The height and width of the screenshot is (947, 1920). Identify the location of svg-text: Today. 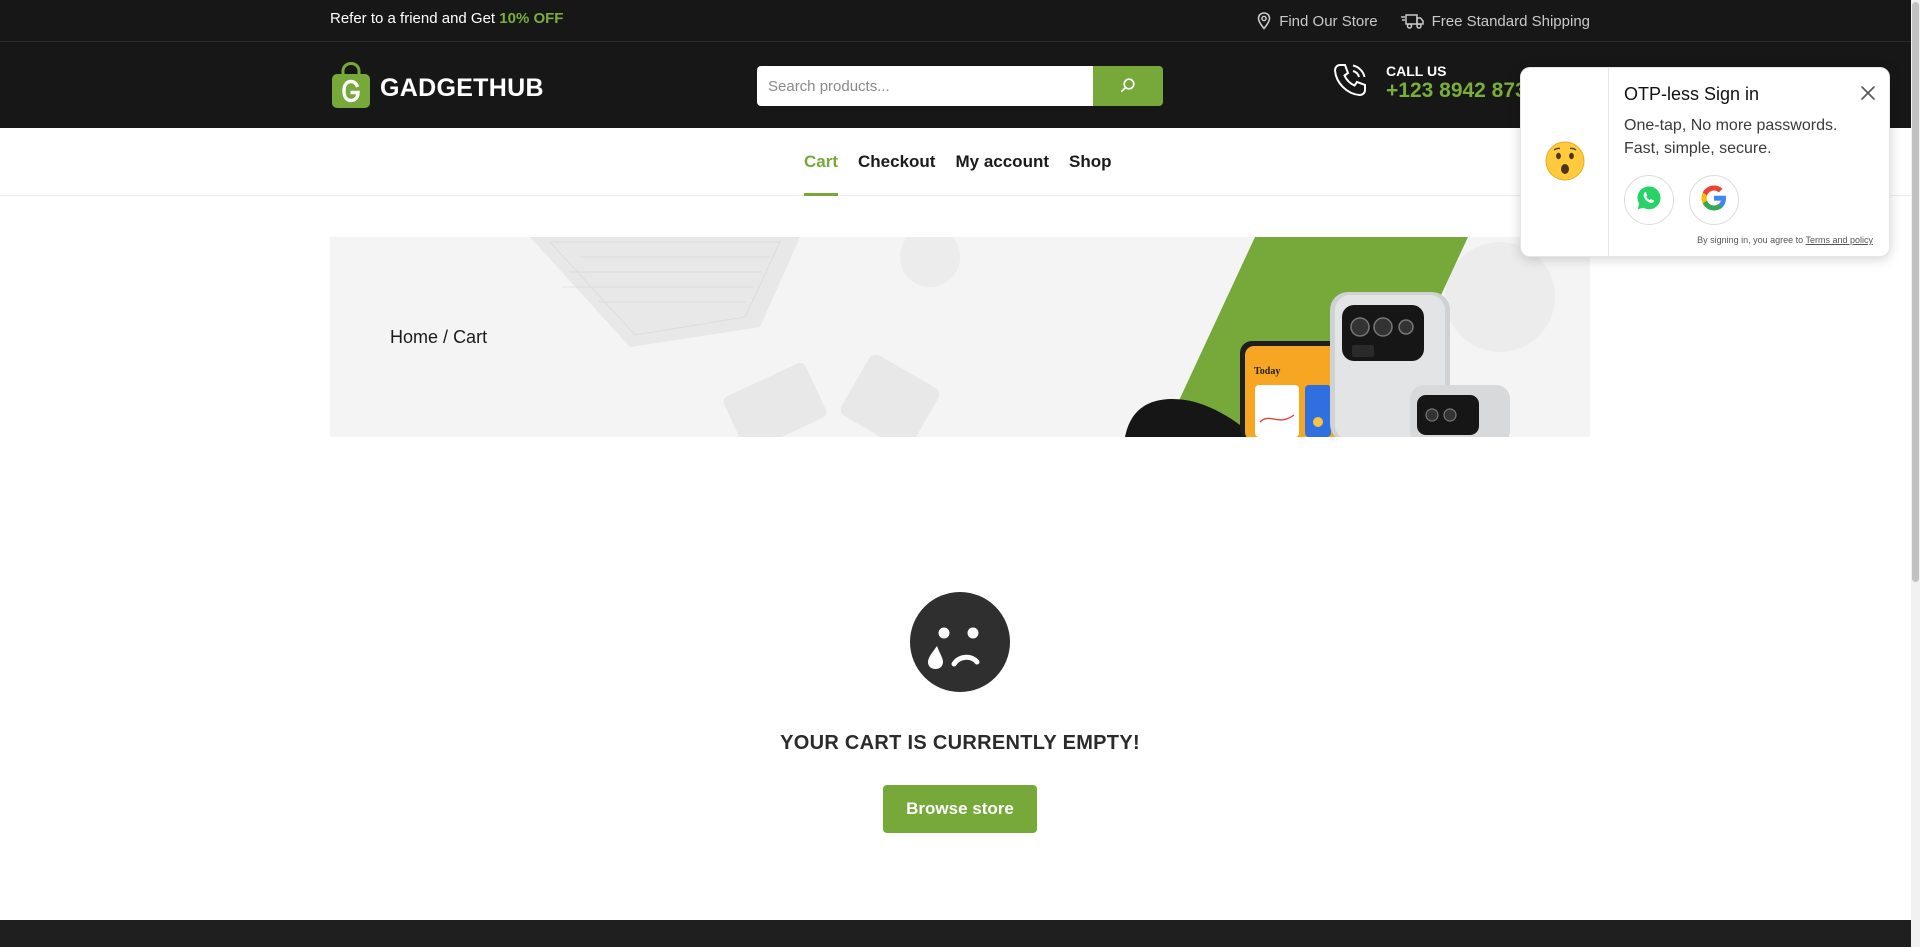
(1267, 371).